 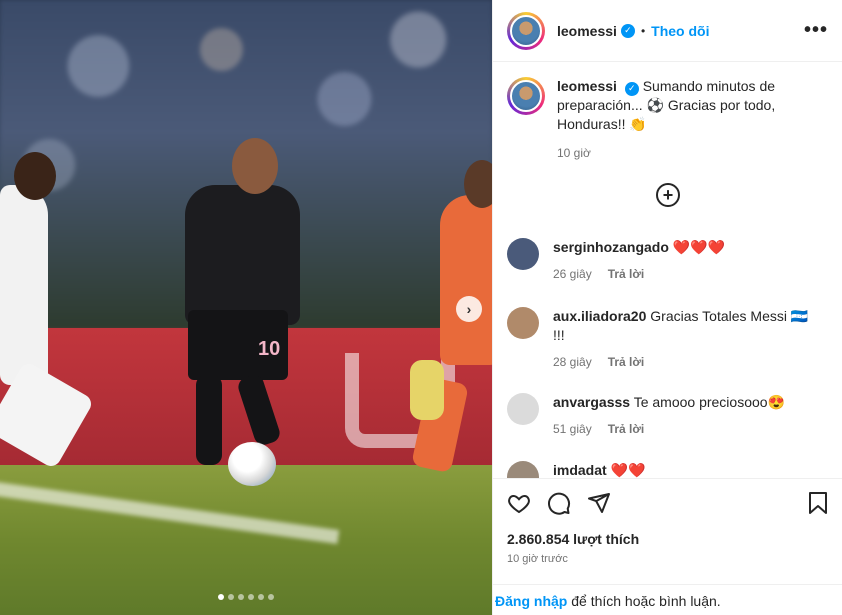 What do you see at coordinates (665, 469) in the screenshot?
I see `comment-item: imdadat ❤️❤️` at bounding box center [665, 469].